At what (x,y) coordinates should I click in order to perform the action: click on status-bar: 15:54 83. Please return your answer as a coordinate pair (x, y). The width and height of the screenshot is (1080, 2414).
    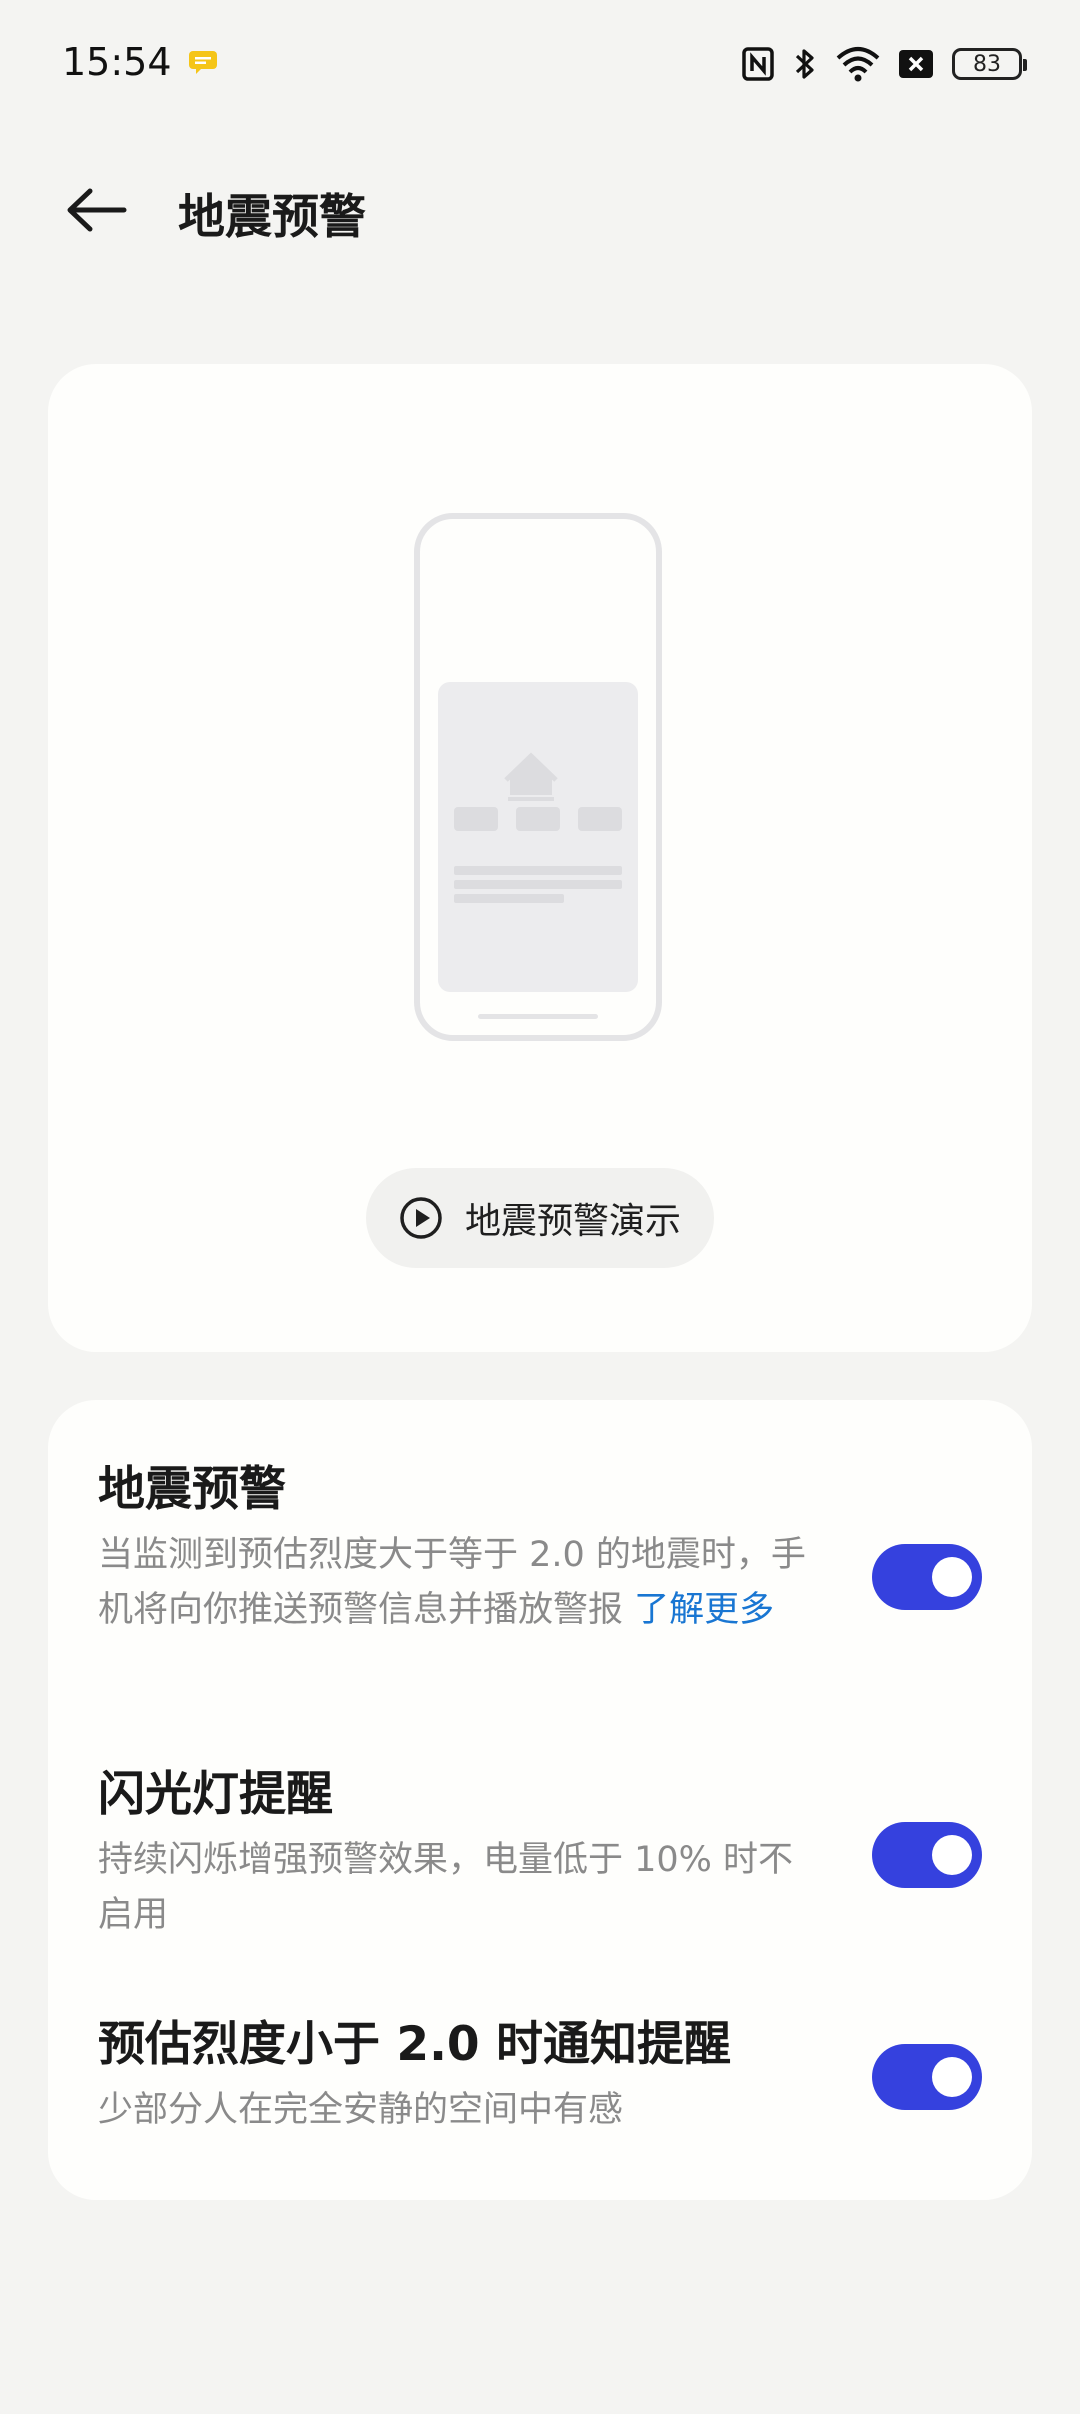
    Looking at the image, I should click on (540, 65).